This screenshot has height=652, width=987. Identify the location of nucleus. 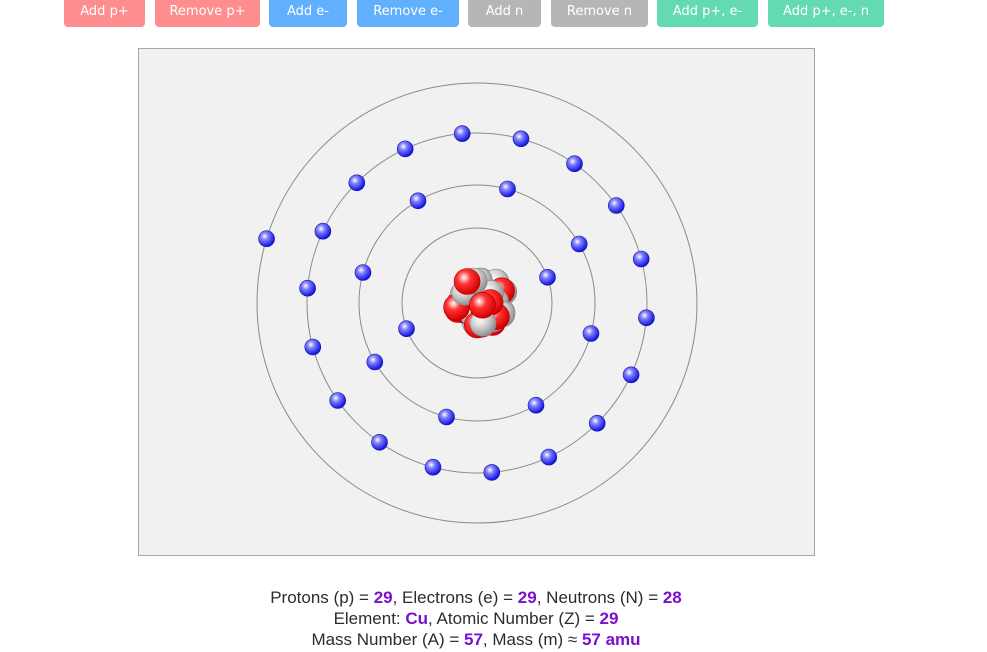
(480, 303).